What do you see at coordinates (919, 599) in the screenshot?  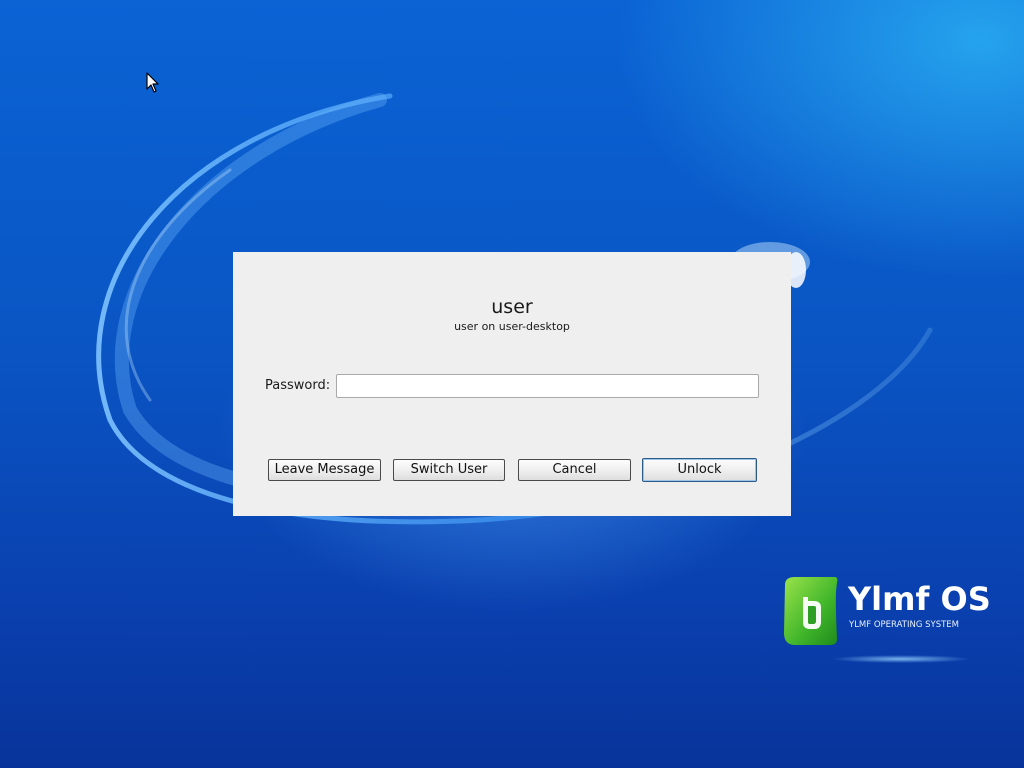 I see `logo-title: Ylmf OS` at bounding box center [919, 599].